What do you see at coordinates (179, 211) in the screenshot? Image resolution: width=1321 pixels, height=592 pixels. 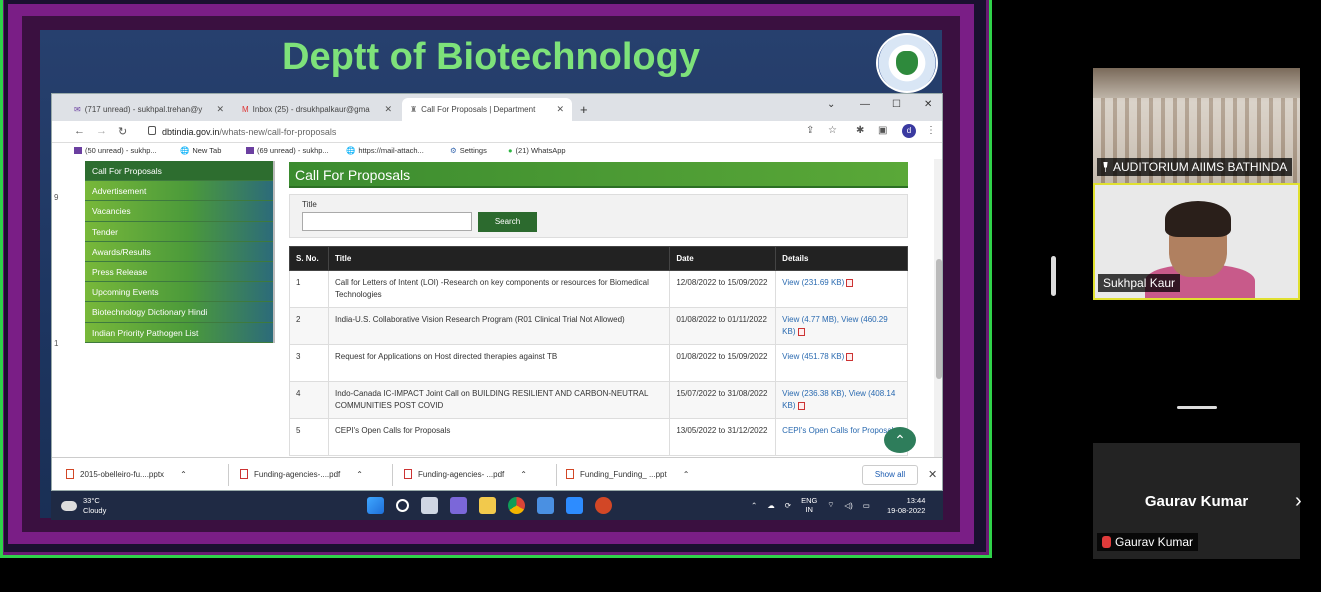 I see `menu-item-vacancies: Vacancies` at bounding box center [179, 211].